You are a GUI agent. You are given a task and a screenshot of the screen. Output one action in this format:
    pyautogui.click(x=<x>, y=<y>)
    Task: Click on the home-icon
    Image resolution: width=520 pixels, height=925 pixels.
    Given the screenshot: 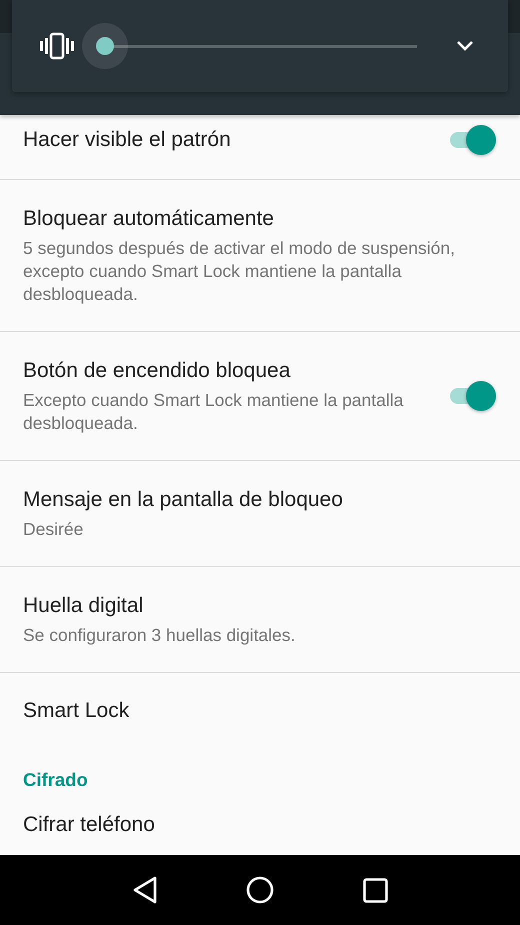 What is the action you would take?
    pyautogui.click(x=260, y=890)
    